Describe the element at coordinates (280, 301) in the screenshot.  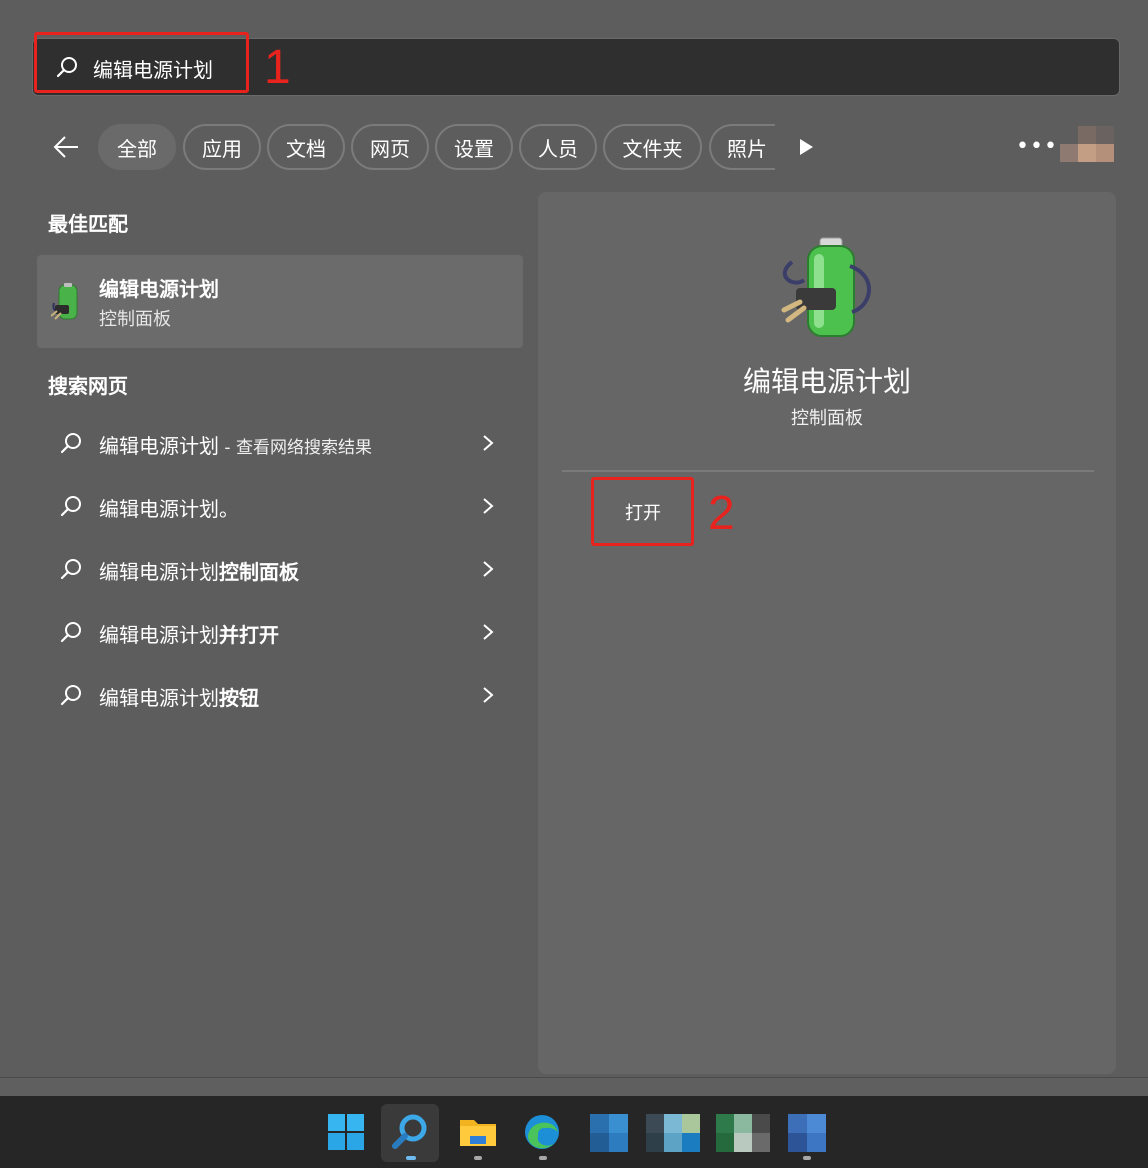
I see `best-match-item: 编辑电源计划 控制面板` at that location.